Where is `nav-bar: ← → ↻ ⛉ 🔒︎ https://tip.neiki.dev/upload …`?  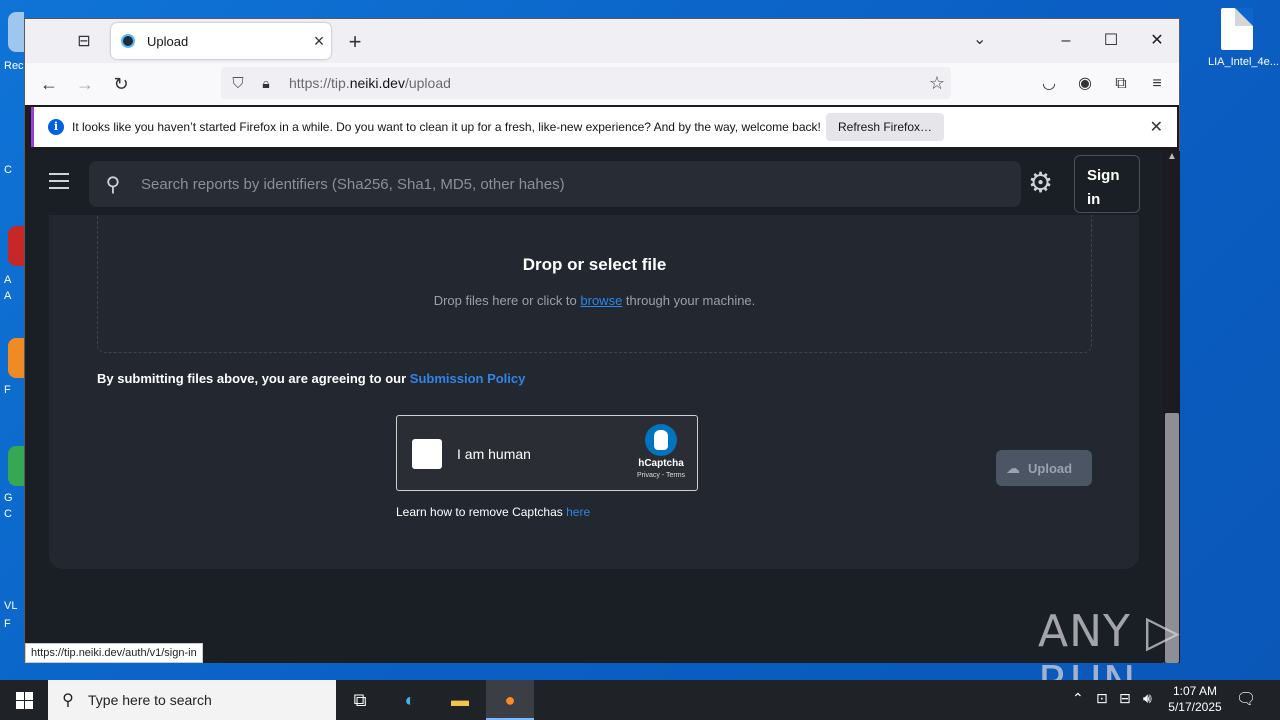
nav-bar: ← → ↻ ⛉ 🔒︎ https://tip.neiki.dev/upload … is located at coordinates (602, 84).